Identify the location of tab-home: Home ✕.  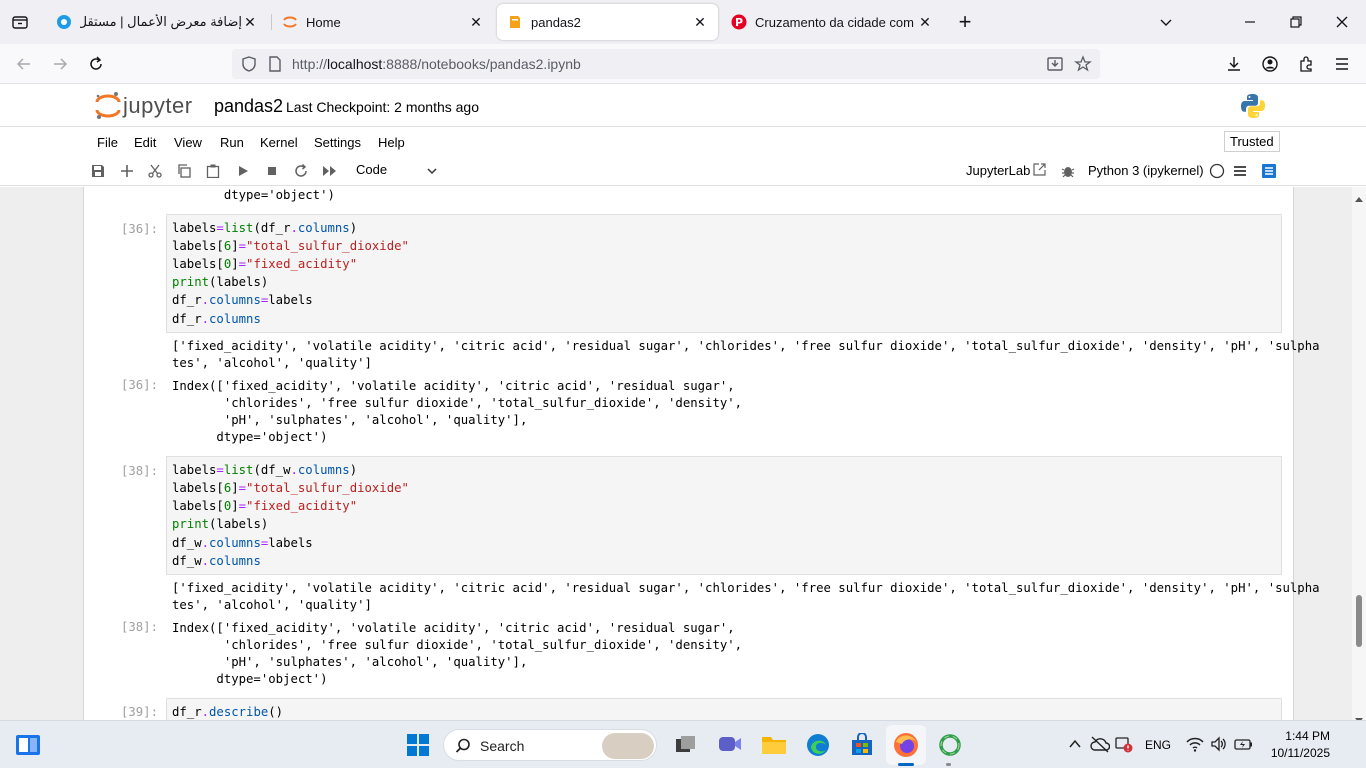
(383, 22).